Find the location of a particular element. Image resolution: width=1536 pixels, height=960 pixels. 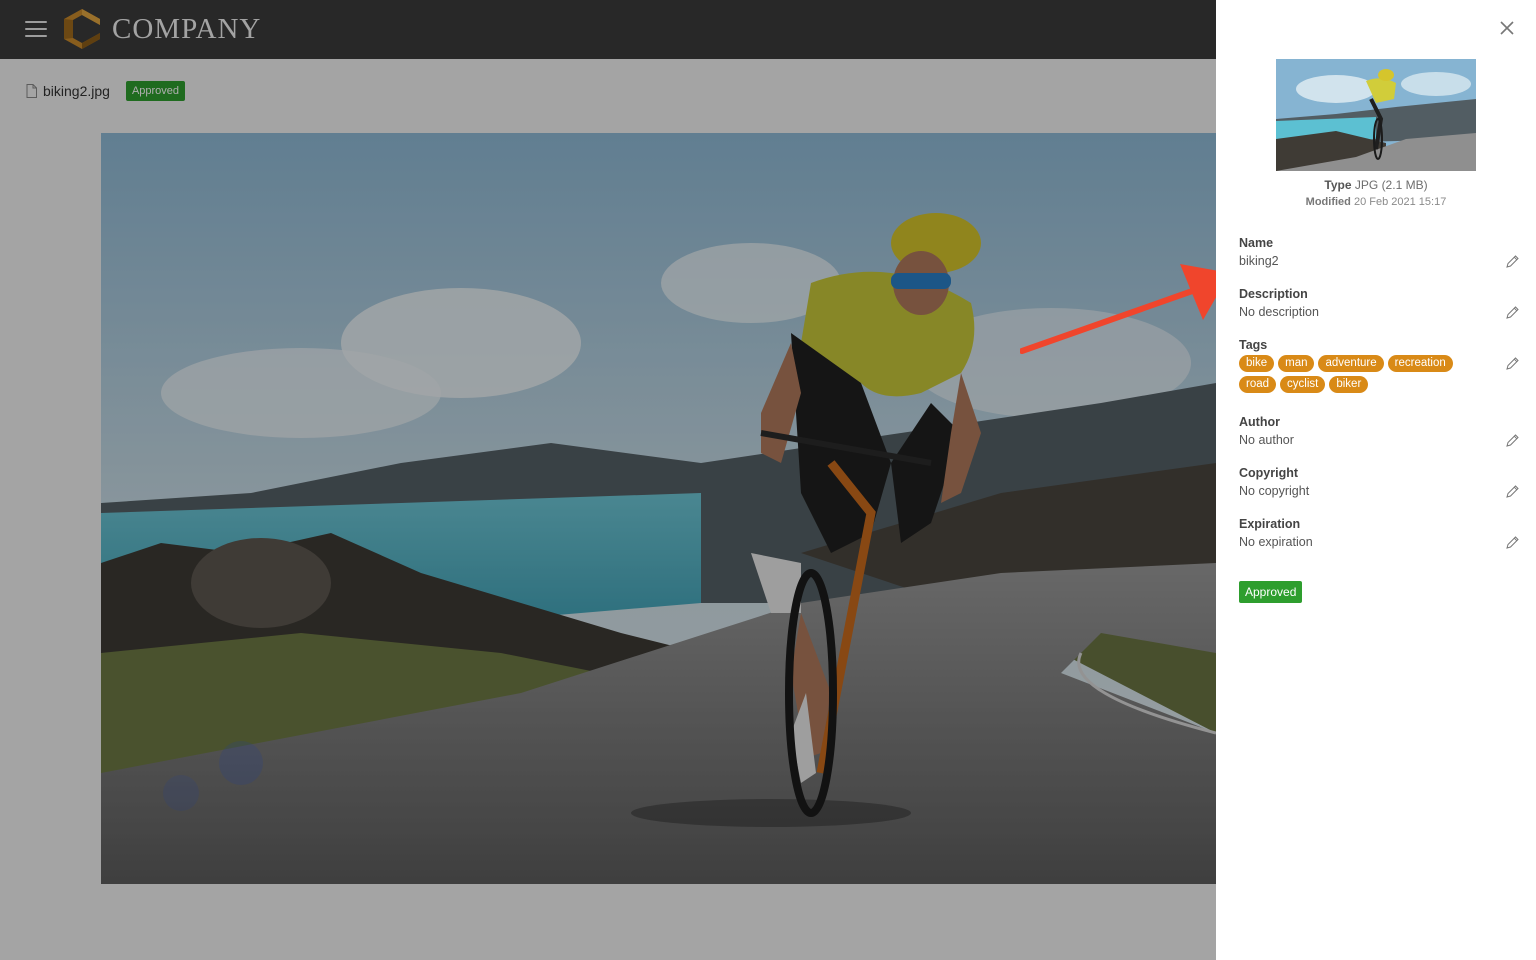

name-label: Name is located at coordinates (1256, 243).